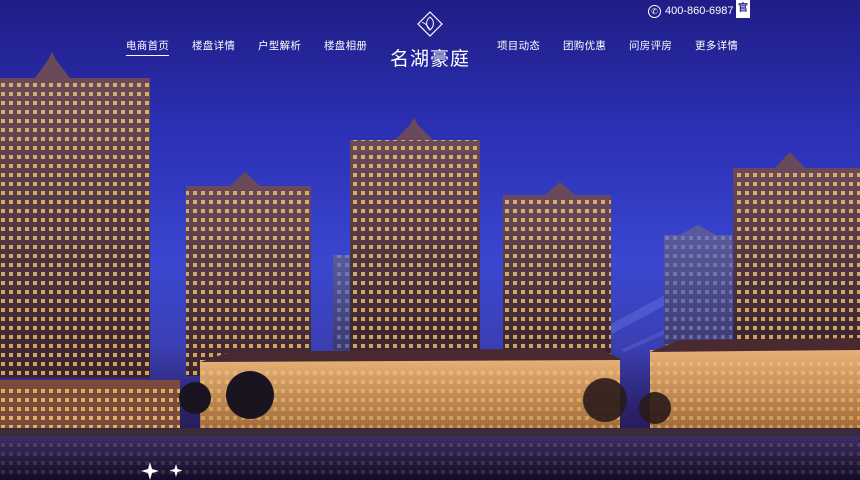 This screenshot has height=480, width=860. Describe the element at coordinates (148, 47) in the screenshot. I see `nav-link-home: 电商首页` at that location.